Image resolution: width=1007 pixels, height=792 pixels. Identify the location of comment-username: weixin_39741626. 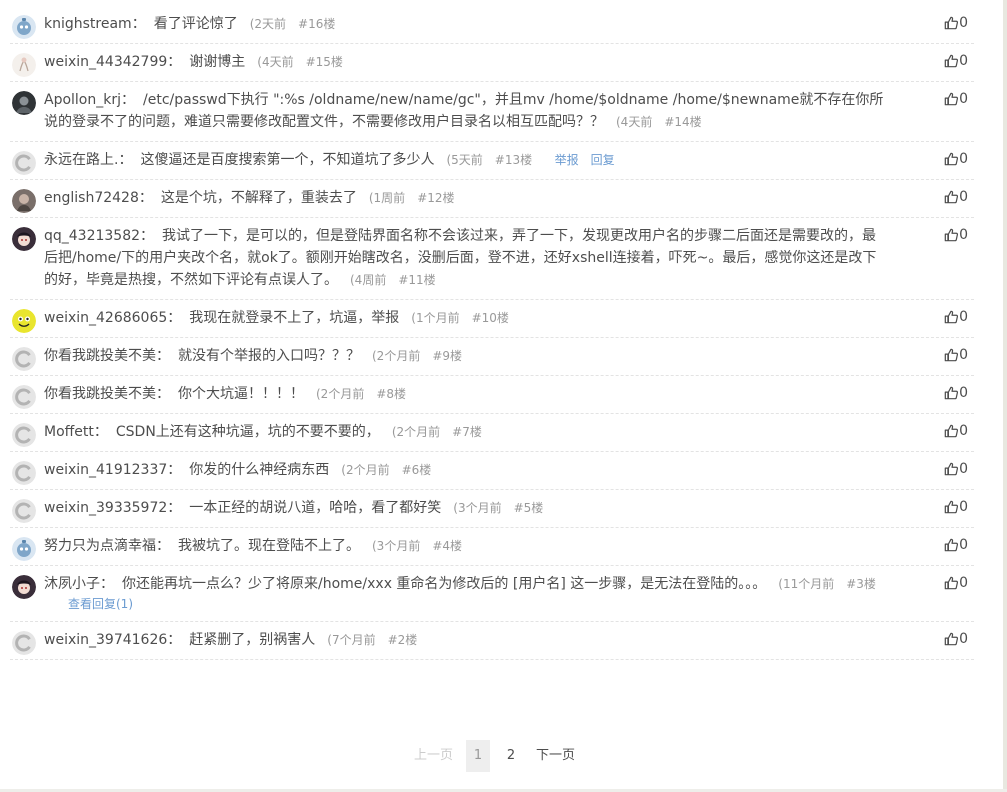
(105, 640).